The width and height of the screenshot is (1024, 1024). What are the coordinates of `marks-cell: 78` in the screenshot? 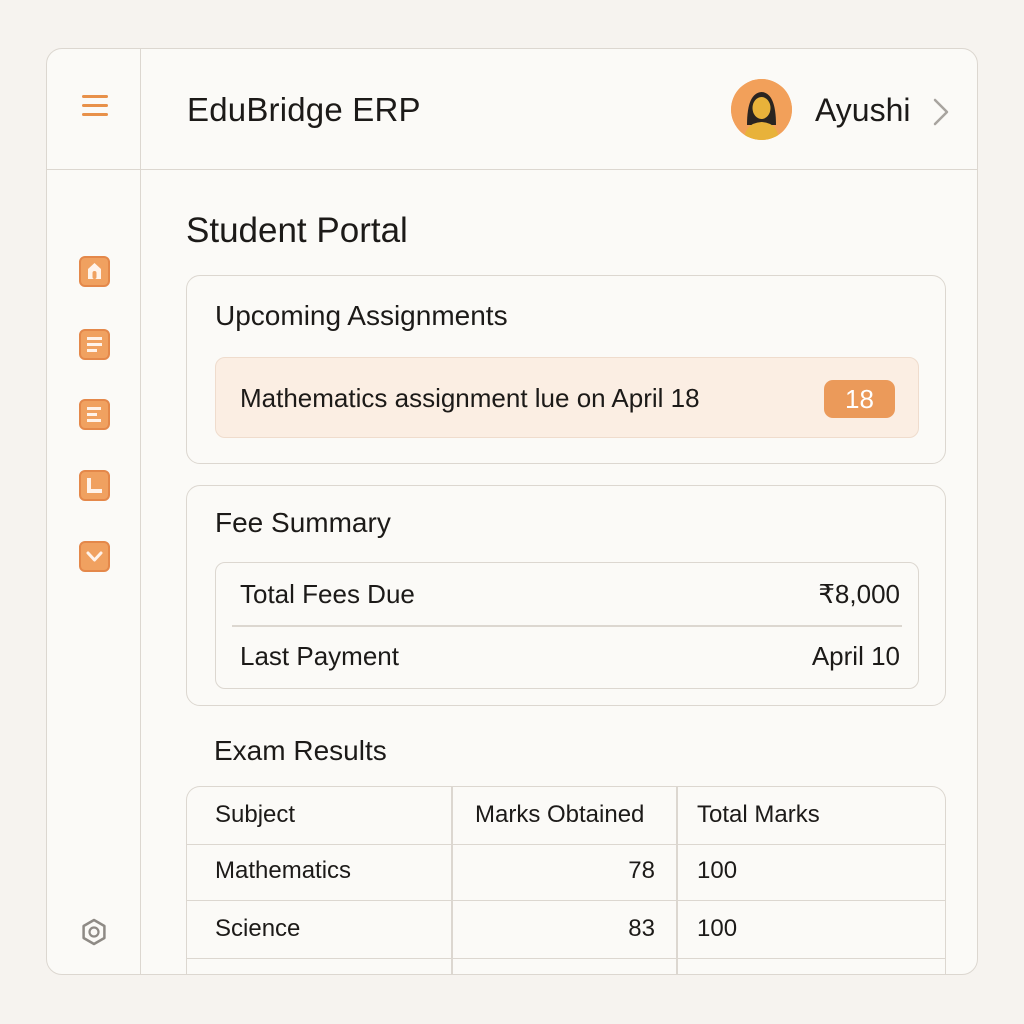 It's located at (641, 870).